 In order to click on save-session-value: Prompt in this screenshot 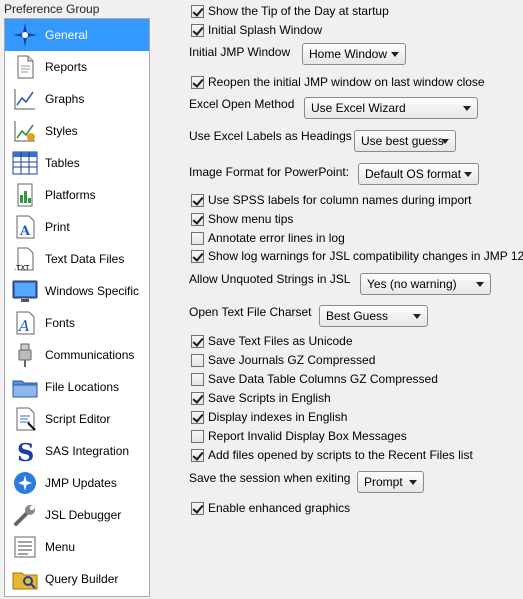, I will do `click(383, 482)`.